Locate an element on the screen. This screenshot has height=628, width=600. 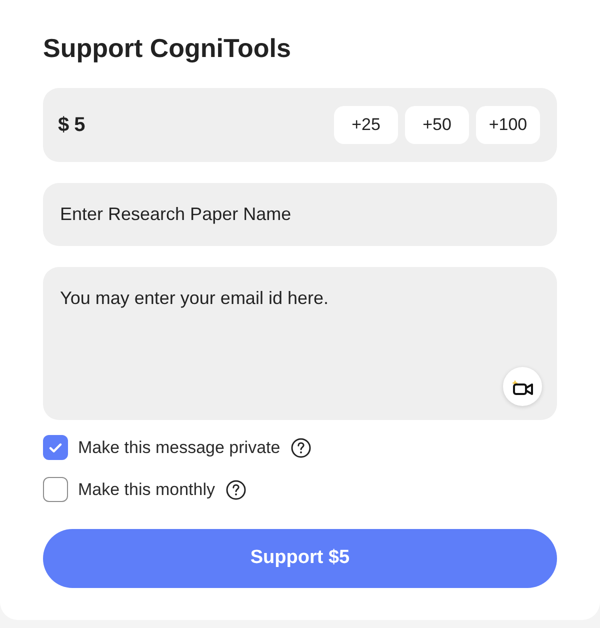
form-title: Support CogniTools is located at coordinates (167, 48).